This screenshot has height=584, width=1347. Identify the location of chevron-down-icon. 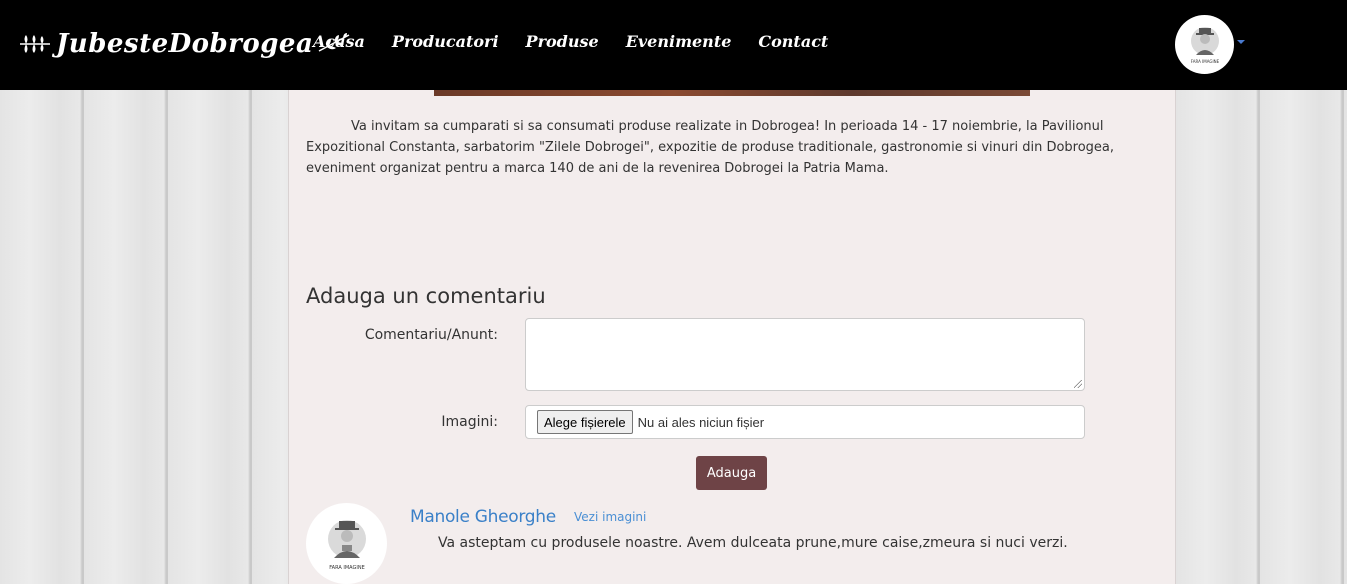
(1241, 42).